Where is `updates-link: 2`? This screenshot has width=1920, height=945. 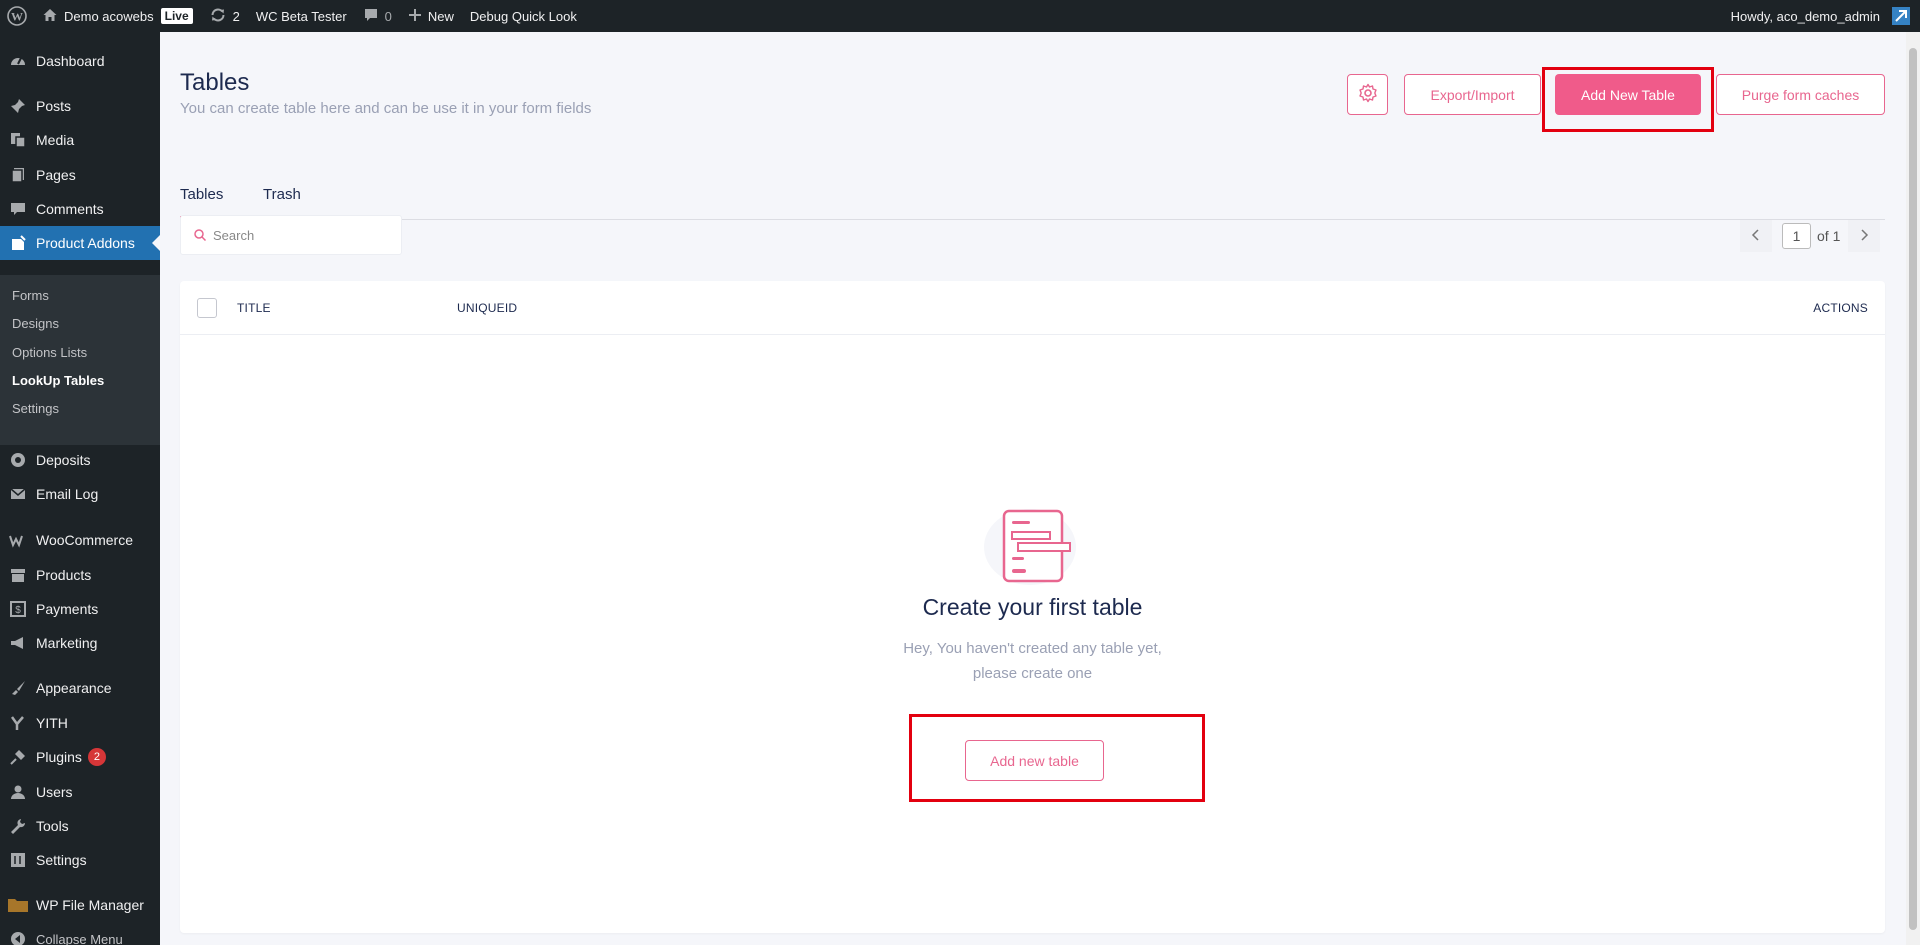 updates-link: 2 is located at coordinates (224, 16).